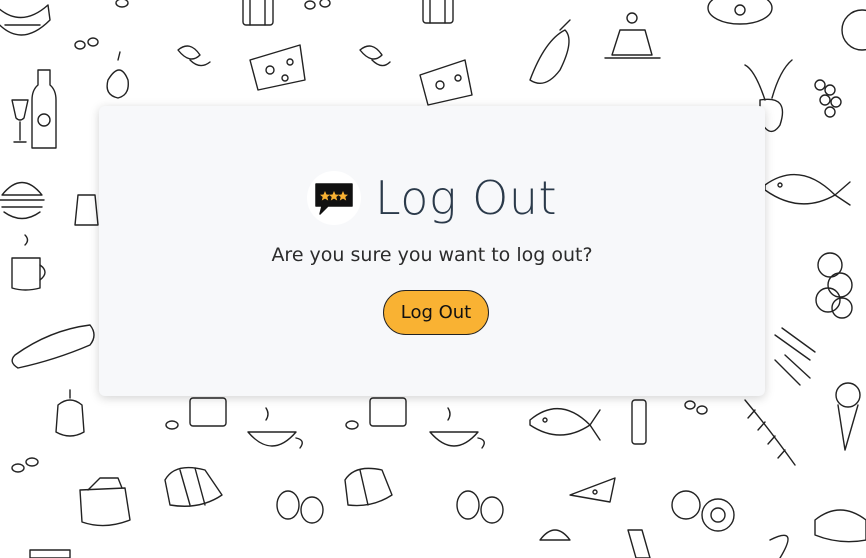 The width and height of the screenshot is (866, 558). I want to click on onion-doodle-icon, so click(117, 75).